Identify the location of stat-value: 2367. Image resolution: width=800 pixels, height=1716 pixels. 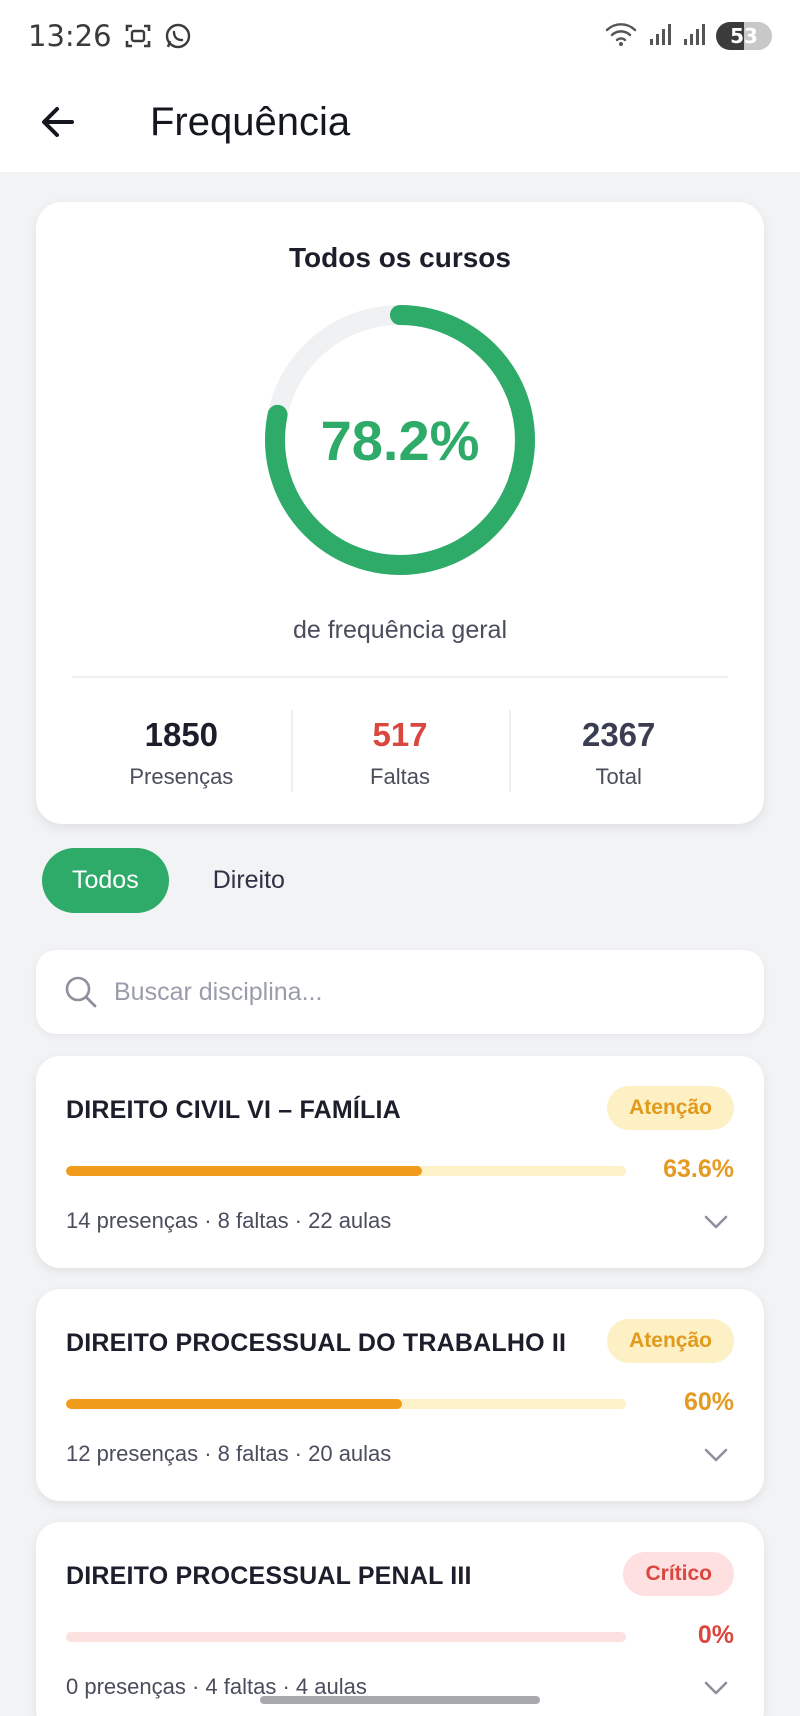
(618, 734).